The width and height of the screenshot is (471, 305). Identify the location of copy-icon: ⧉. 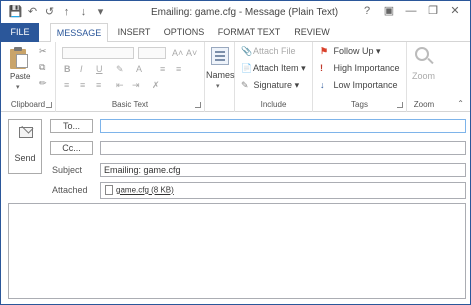
(42, 67).